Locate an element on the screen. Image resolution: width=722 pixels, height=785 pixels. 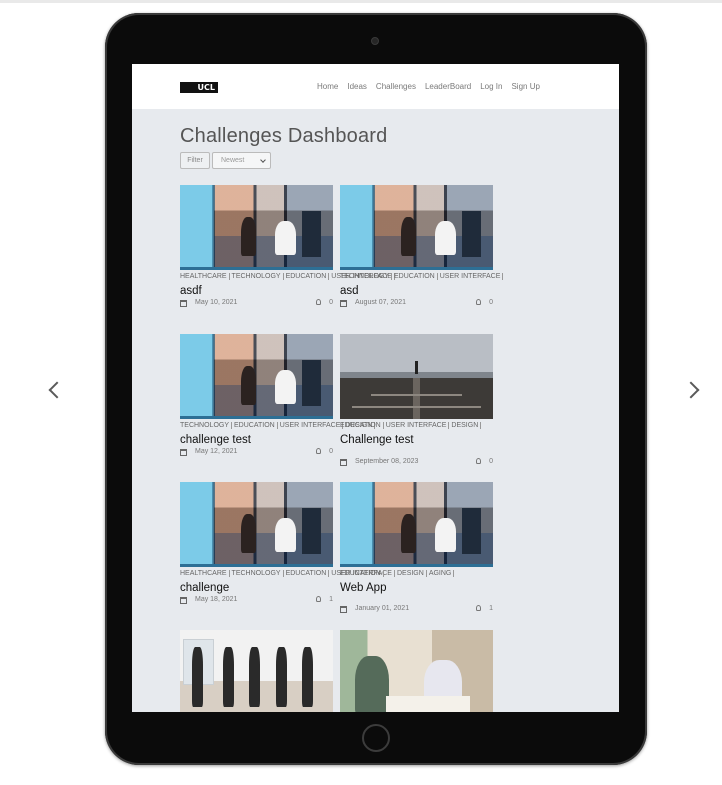
top-border is located at coordinates (361, 1).